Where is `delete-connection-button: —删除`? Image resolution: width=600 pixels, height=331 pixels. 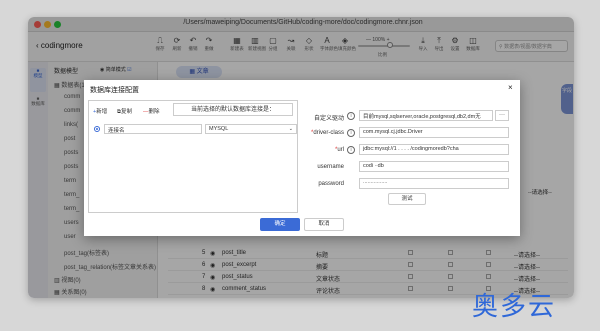 delete-connection-button: —删除 is located at coordinates (151, 111).